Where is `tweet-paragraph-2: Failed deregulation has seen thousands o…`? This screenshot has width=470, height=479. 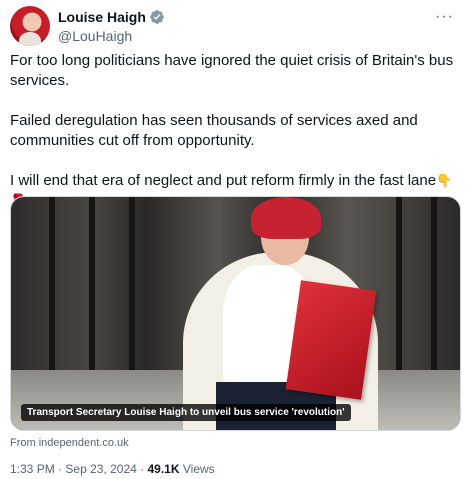 tweet-paragraph-2: Failed deregulation has seen thousands o… is located at coordinates (214, 130).